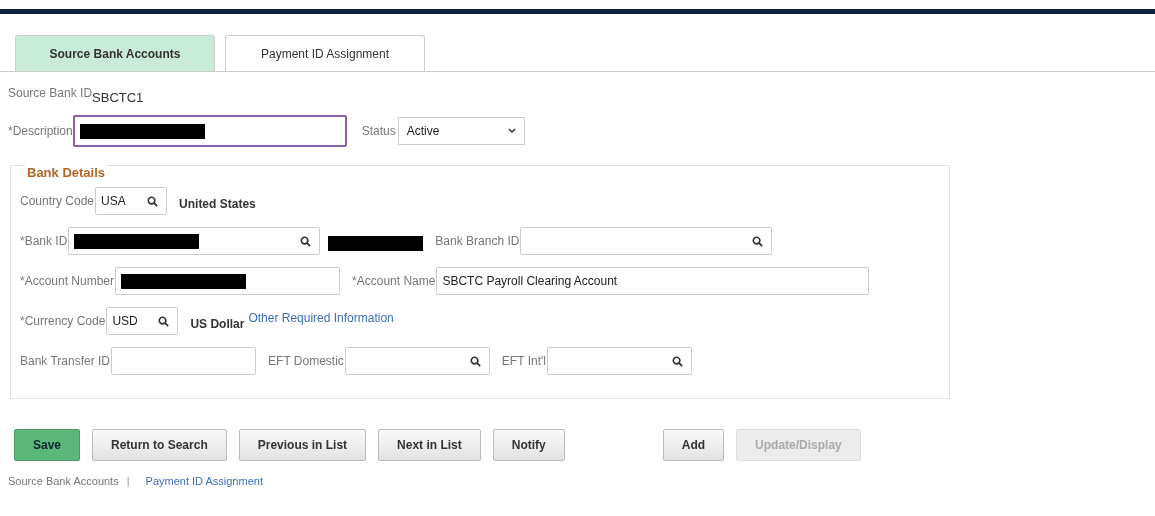 The image size is (1155, 516). What do you see at coordinates (528, 445) in the screenshot?
I see `action-button: Notify` at bounding box center [528, 445].